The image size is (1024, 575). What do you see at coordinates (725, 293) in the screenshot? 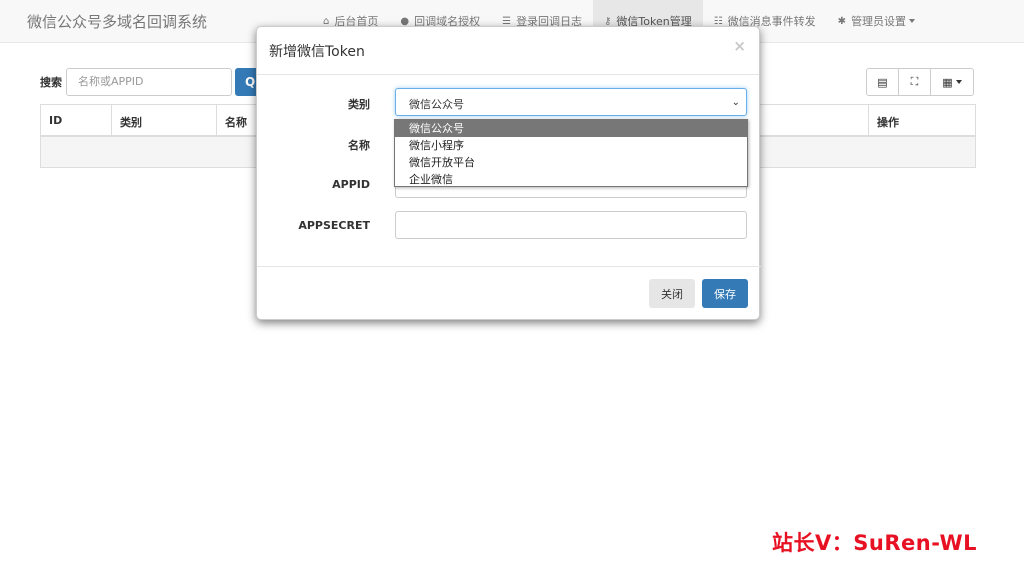
I see `save-button: 保存` at bounding box center [725, 293].